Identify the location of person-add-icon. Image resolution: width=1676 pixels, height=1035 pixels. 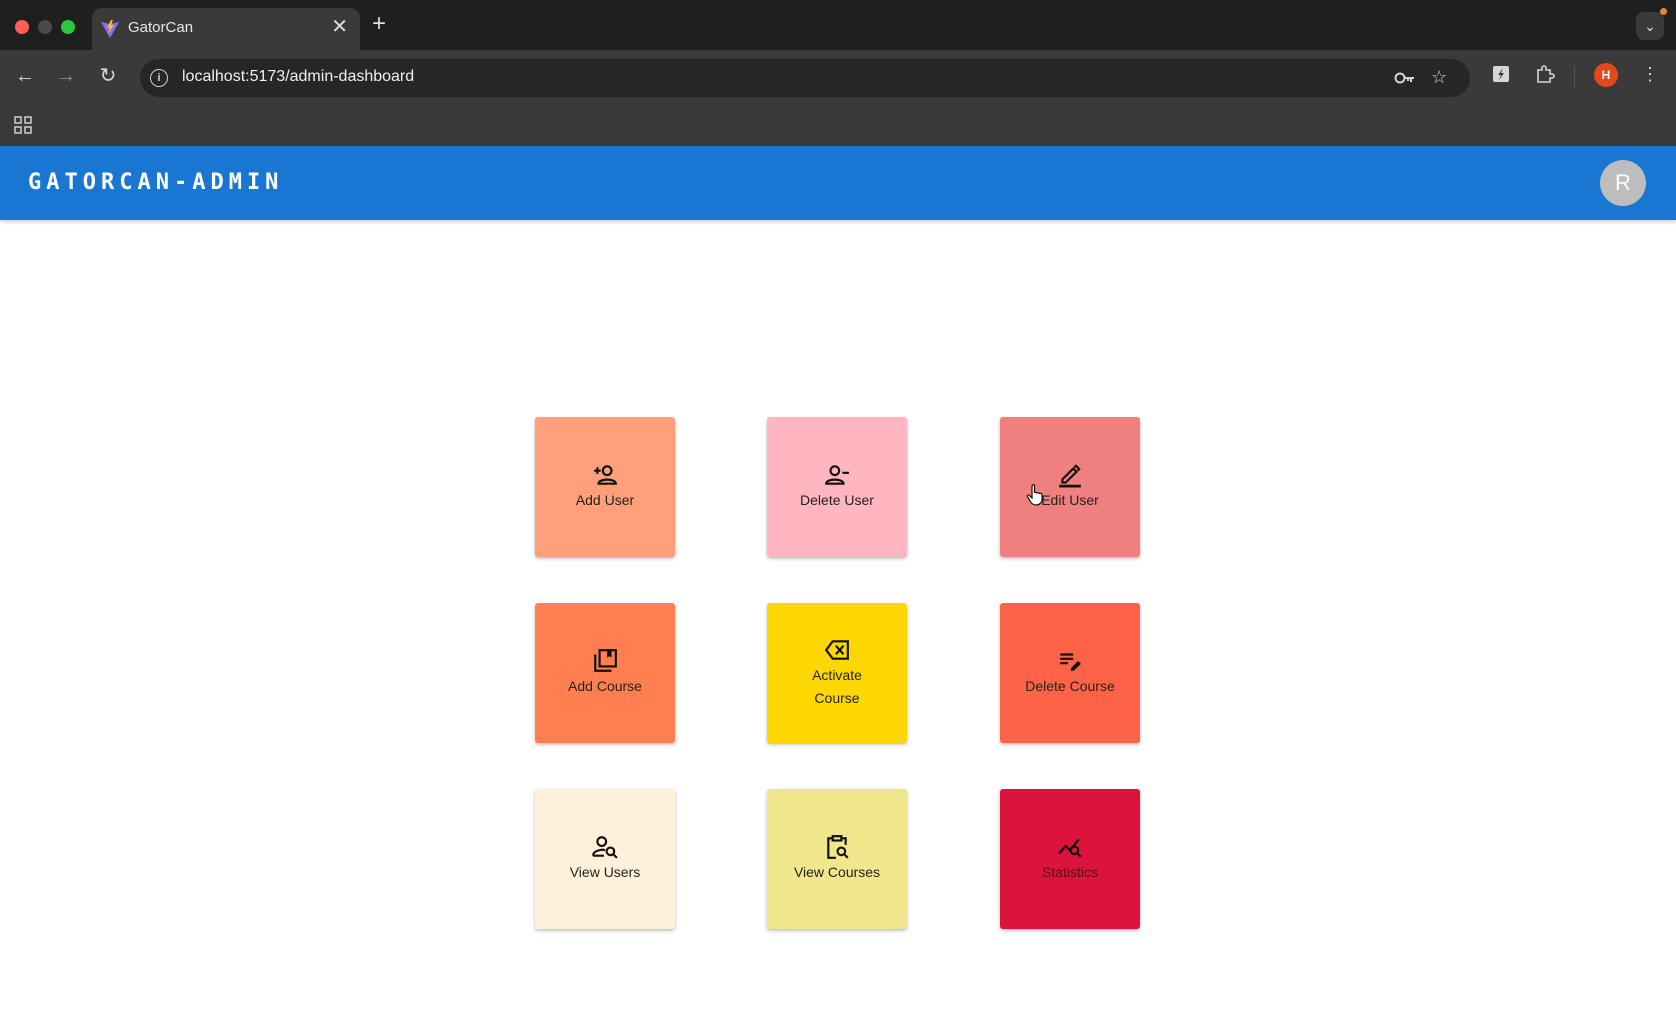
(605, 475).